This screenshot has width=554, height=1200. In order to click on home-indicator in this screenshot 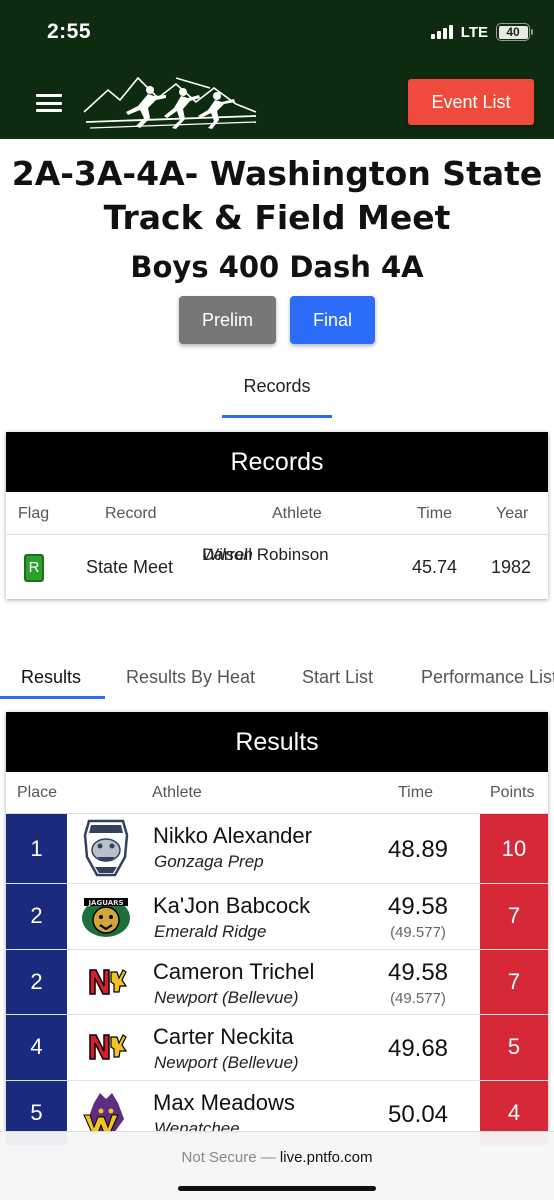, I will do `click(277, 1188)`.